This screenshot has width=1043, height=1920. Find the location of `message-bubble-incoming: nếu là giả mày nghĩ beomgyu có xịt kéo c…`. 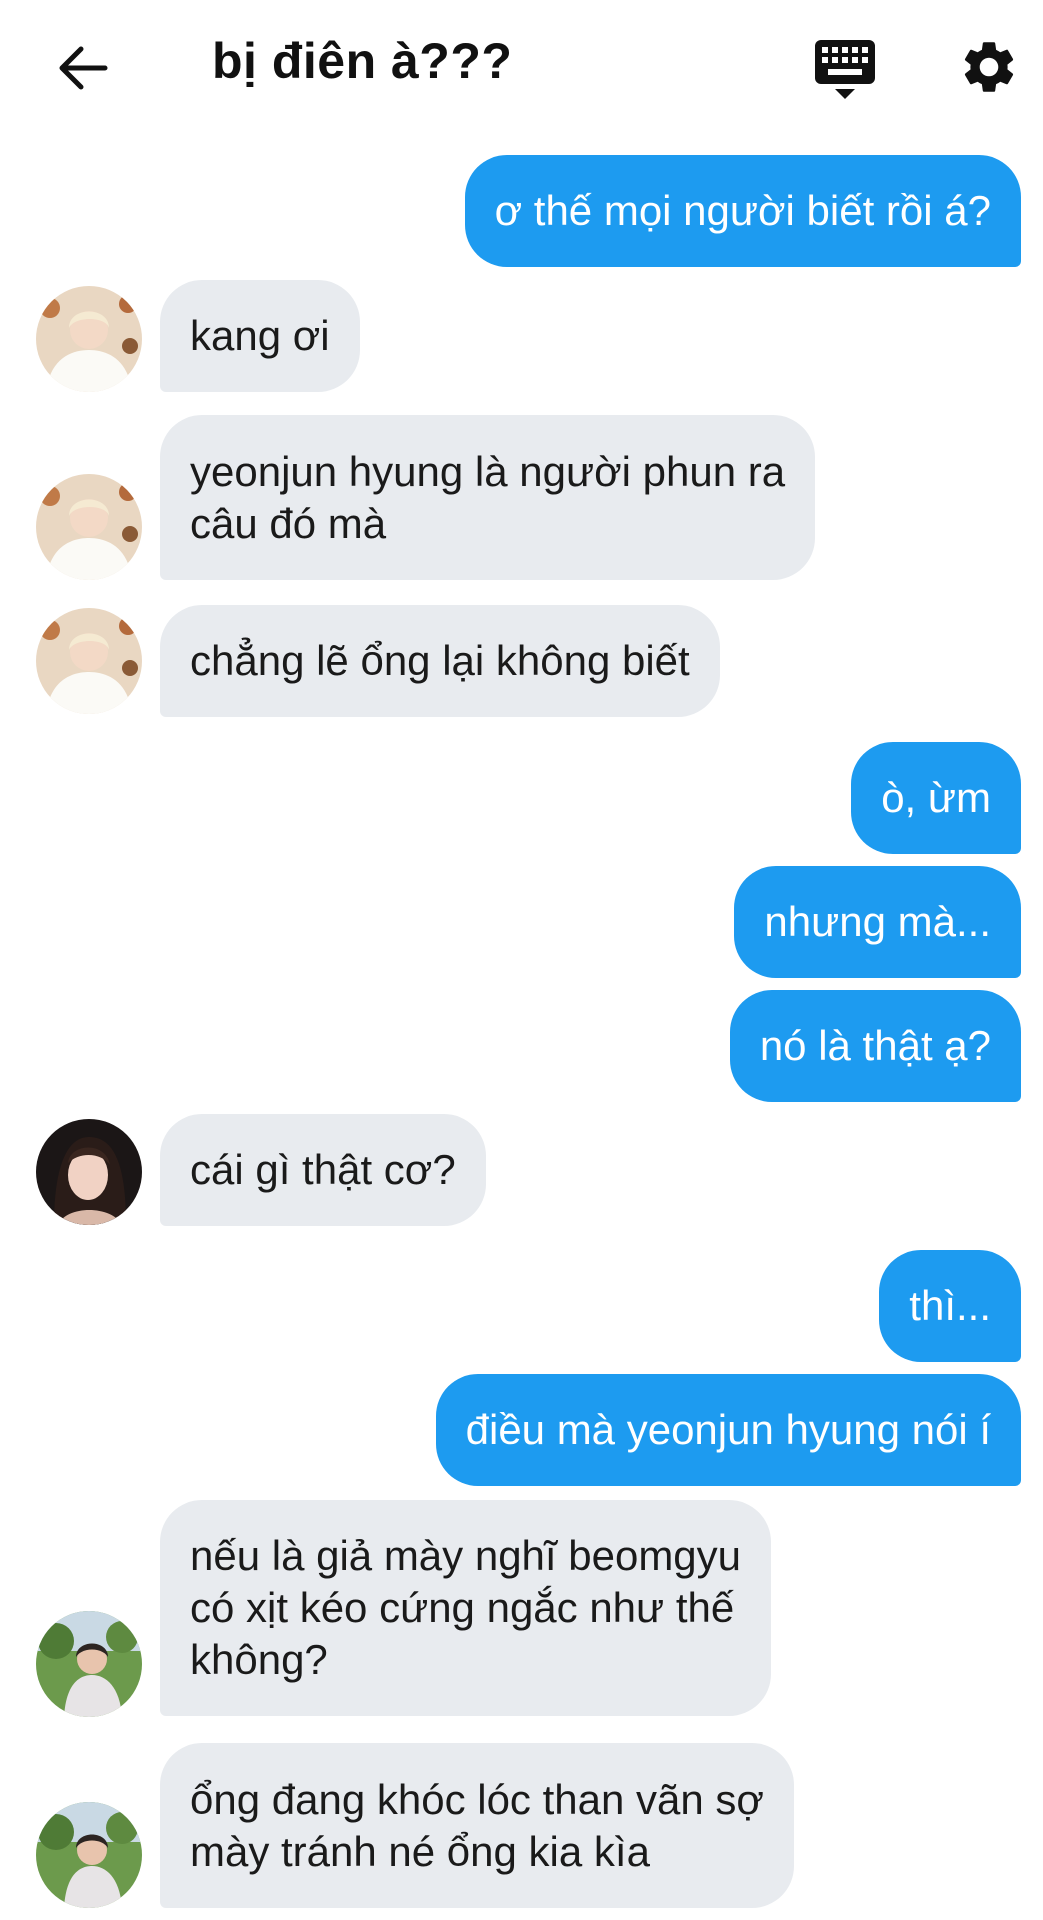

message-bubble-incoming: nếu là giả mày nghĩ beomgyu có xịt kéo c… is located at coordinates (466, 1608).